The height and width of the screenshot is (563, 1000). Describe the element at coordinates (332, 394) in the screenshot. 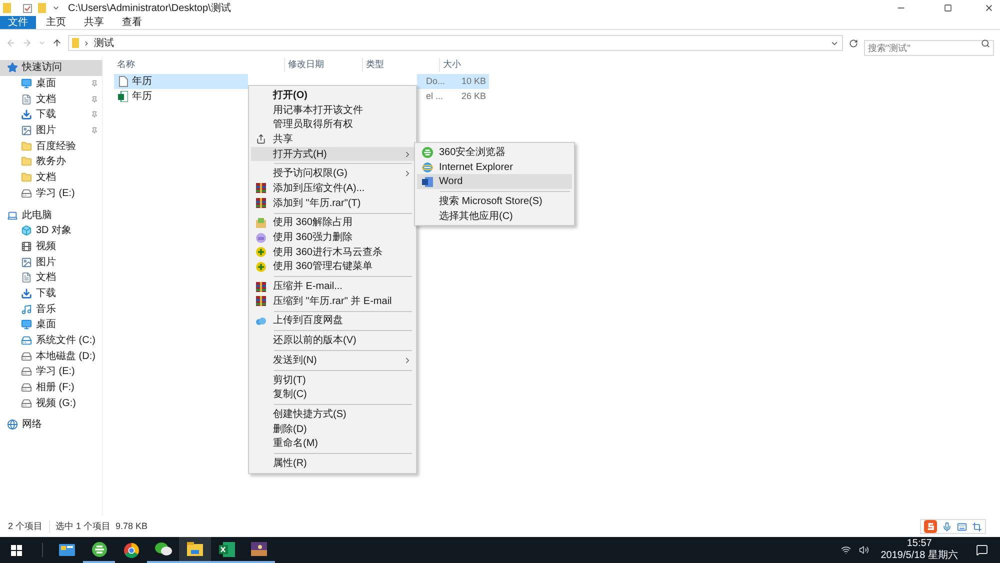

I see `menu-item: 复制(C)` at that location.